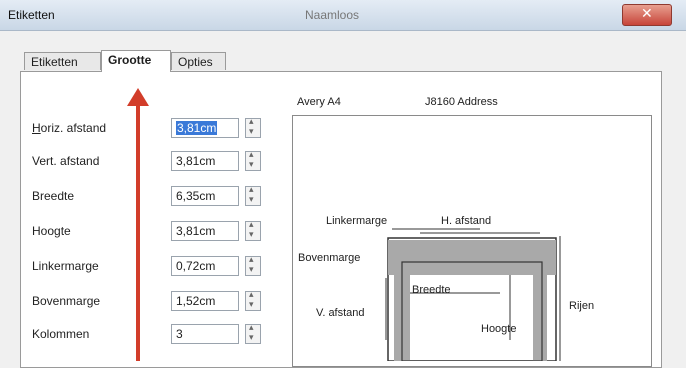  I want to click on label-outline, so click(472, 311).